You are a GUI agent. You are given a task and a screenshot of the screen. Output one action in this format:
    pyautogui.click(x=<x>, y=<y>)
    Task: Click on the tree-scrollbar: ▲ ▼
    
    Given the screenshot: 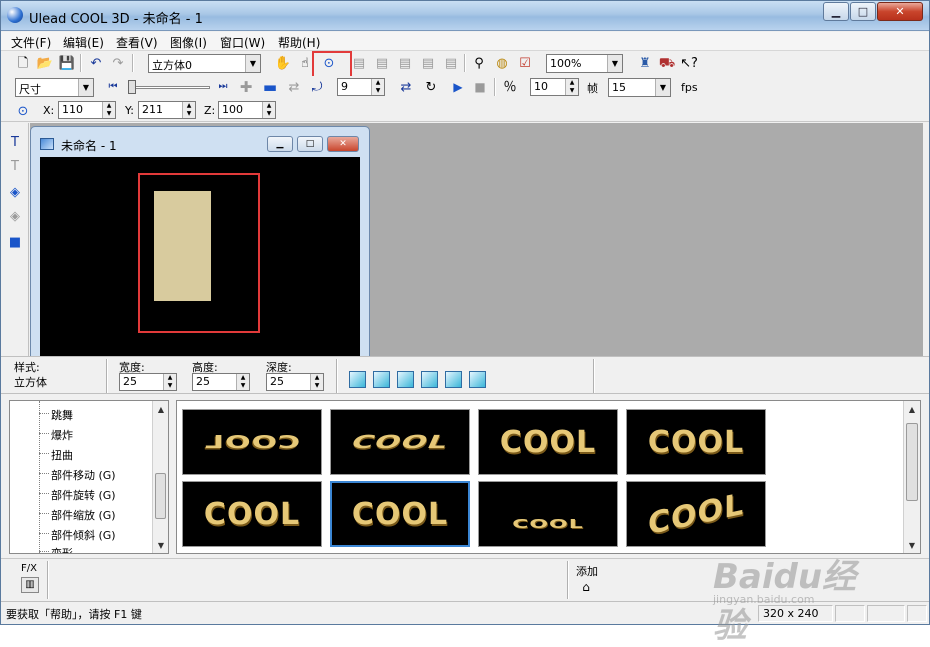 What is the action you would take?
    pyautogui.click(x=160, y=477)
    